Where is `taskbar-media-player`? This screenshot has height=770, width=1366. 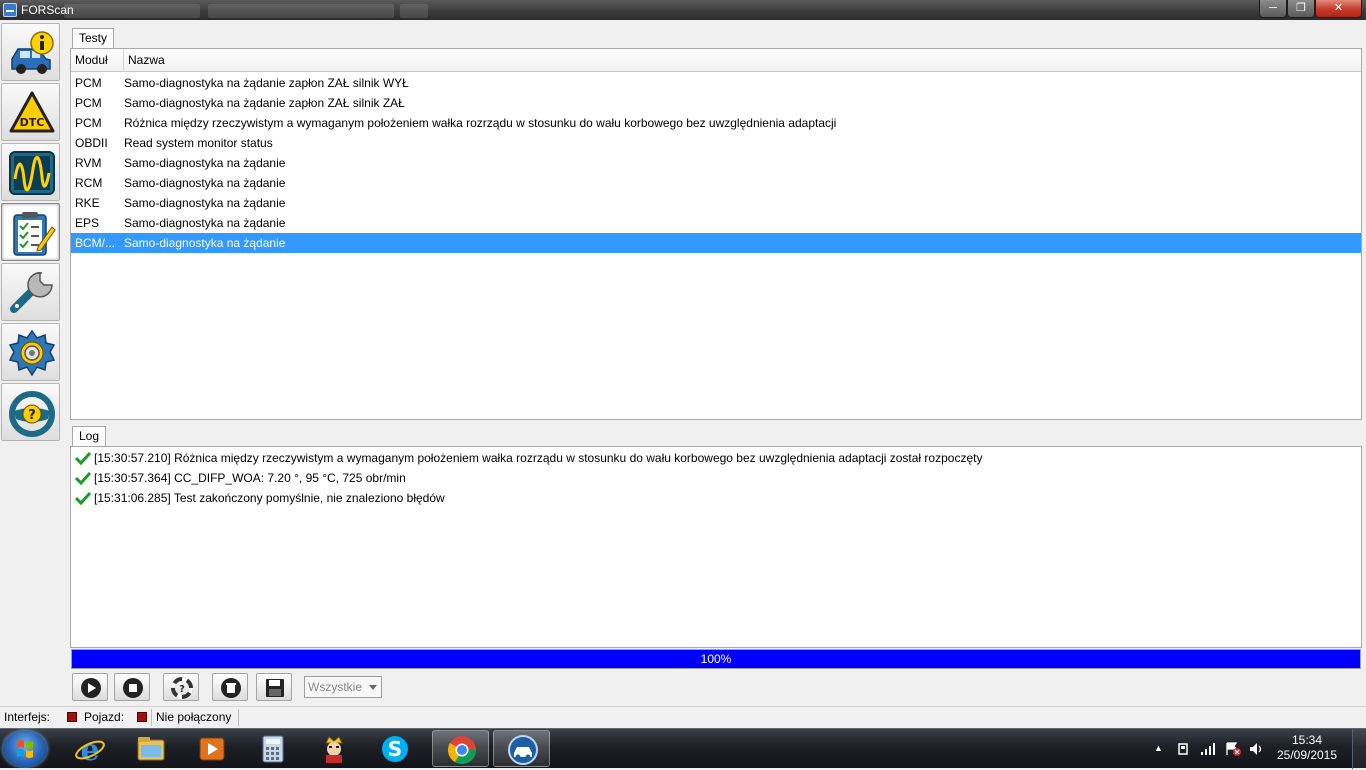
taskbar-media-player is located at coordinates (211, 748).